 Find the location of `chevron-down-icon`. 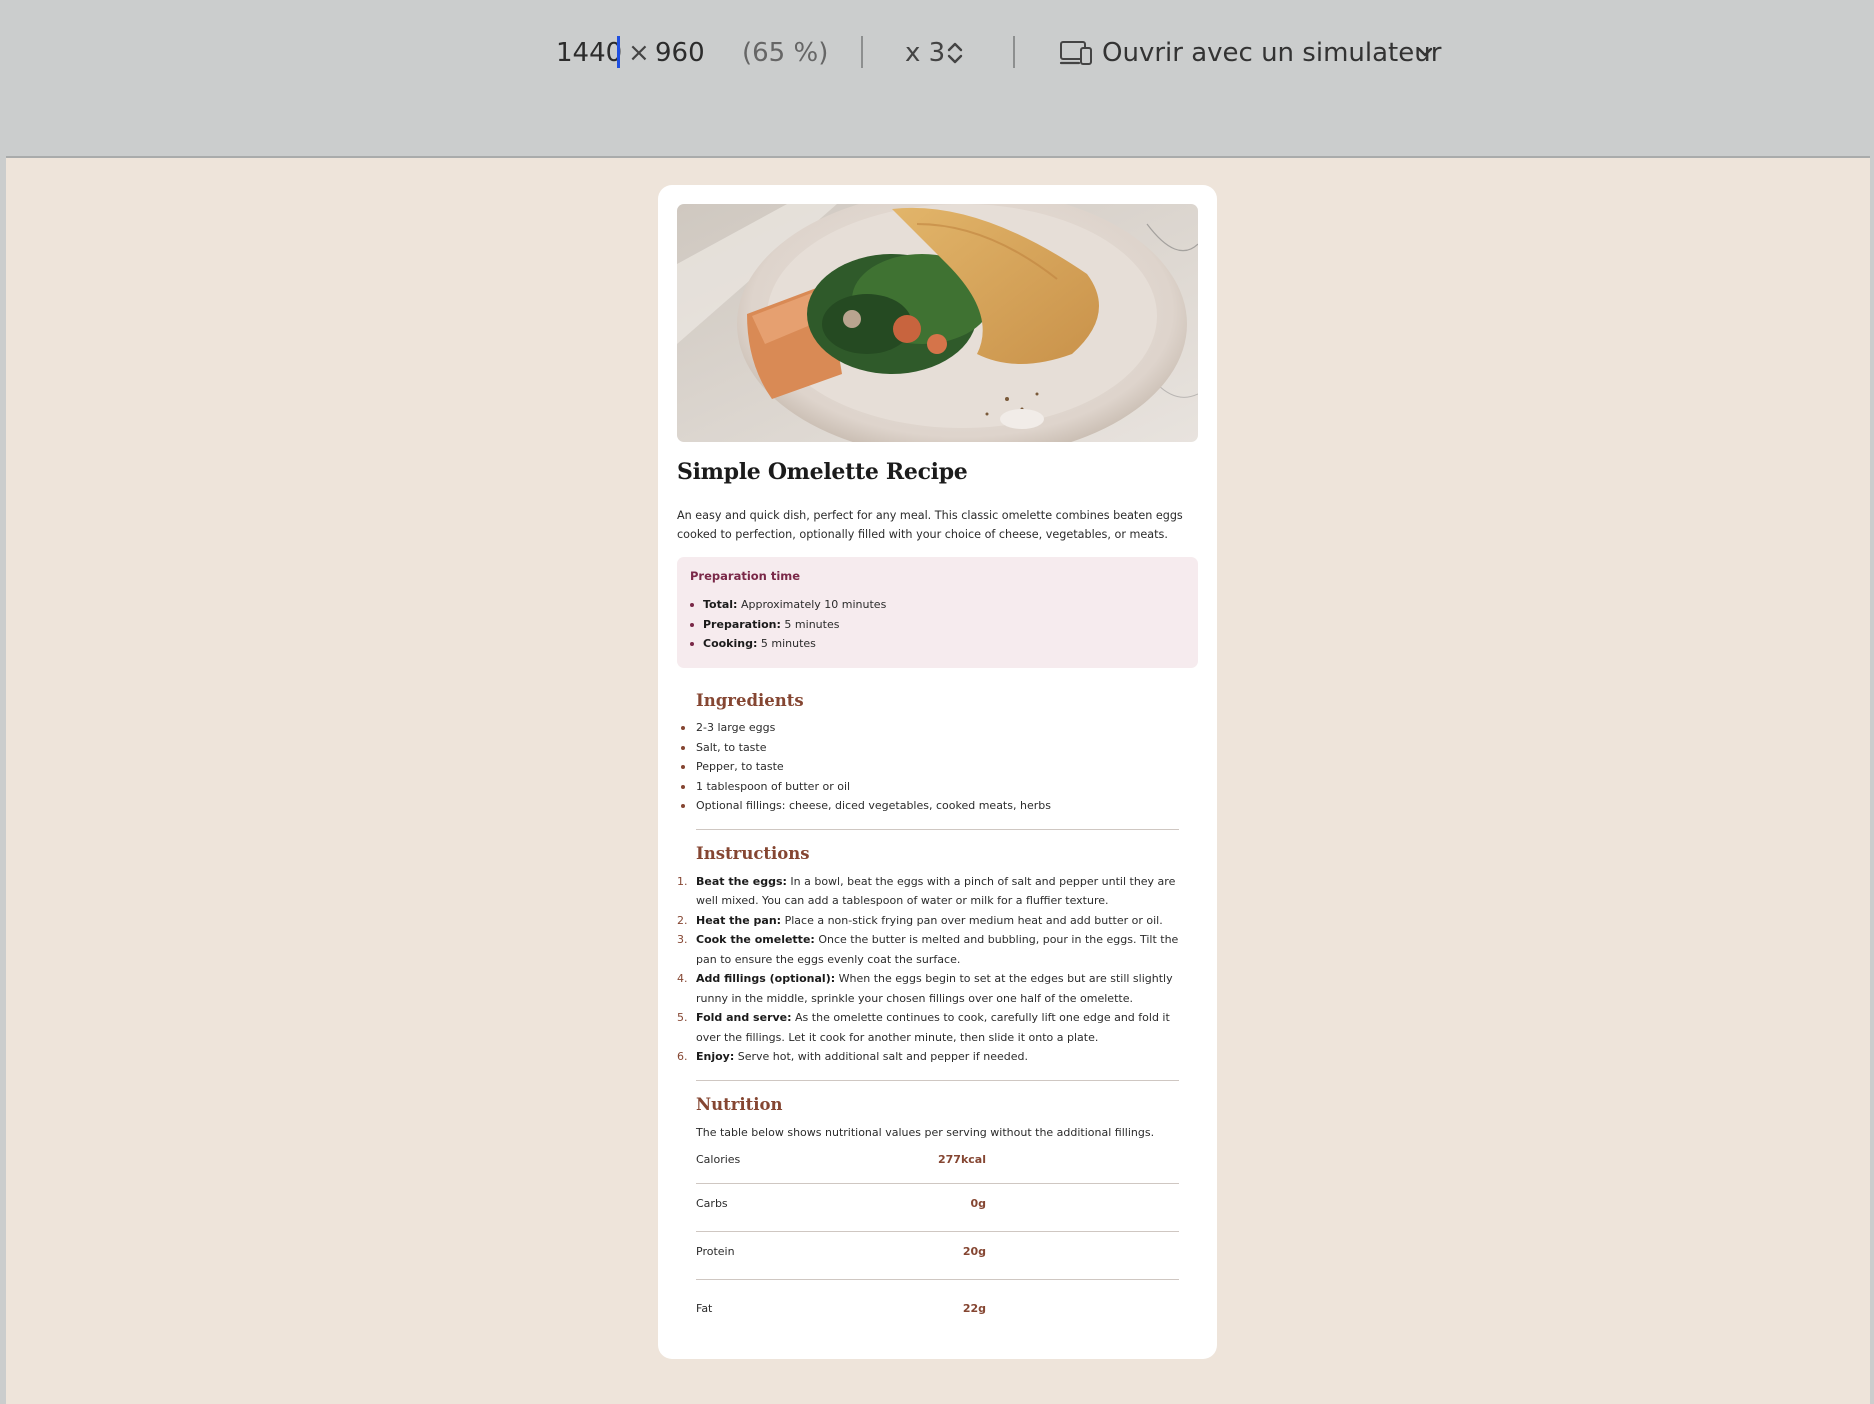

chevron-down-icon is located at coordinates (1425, 52).